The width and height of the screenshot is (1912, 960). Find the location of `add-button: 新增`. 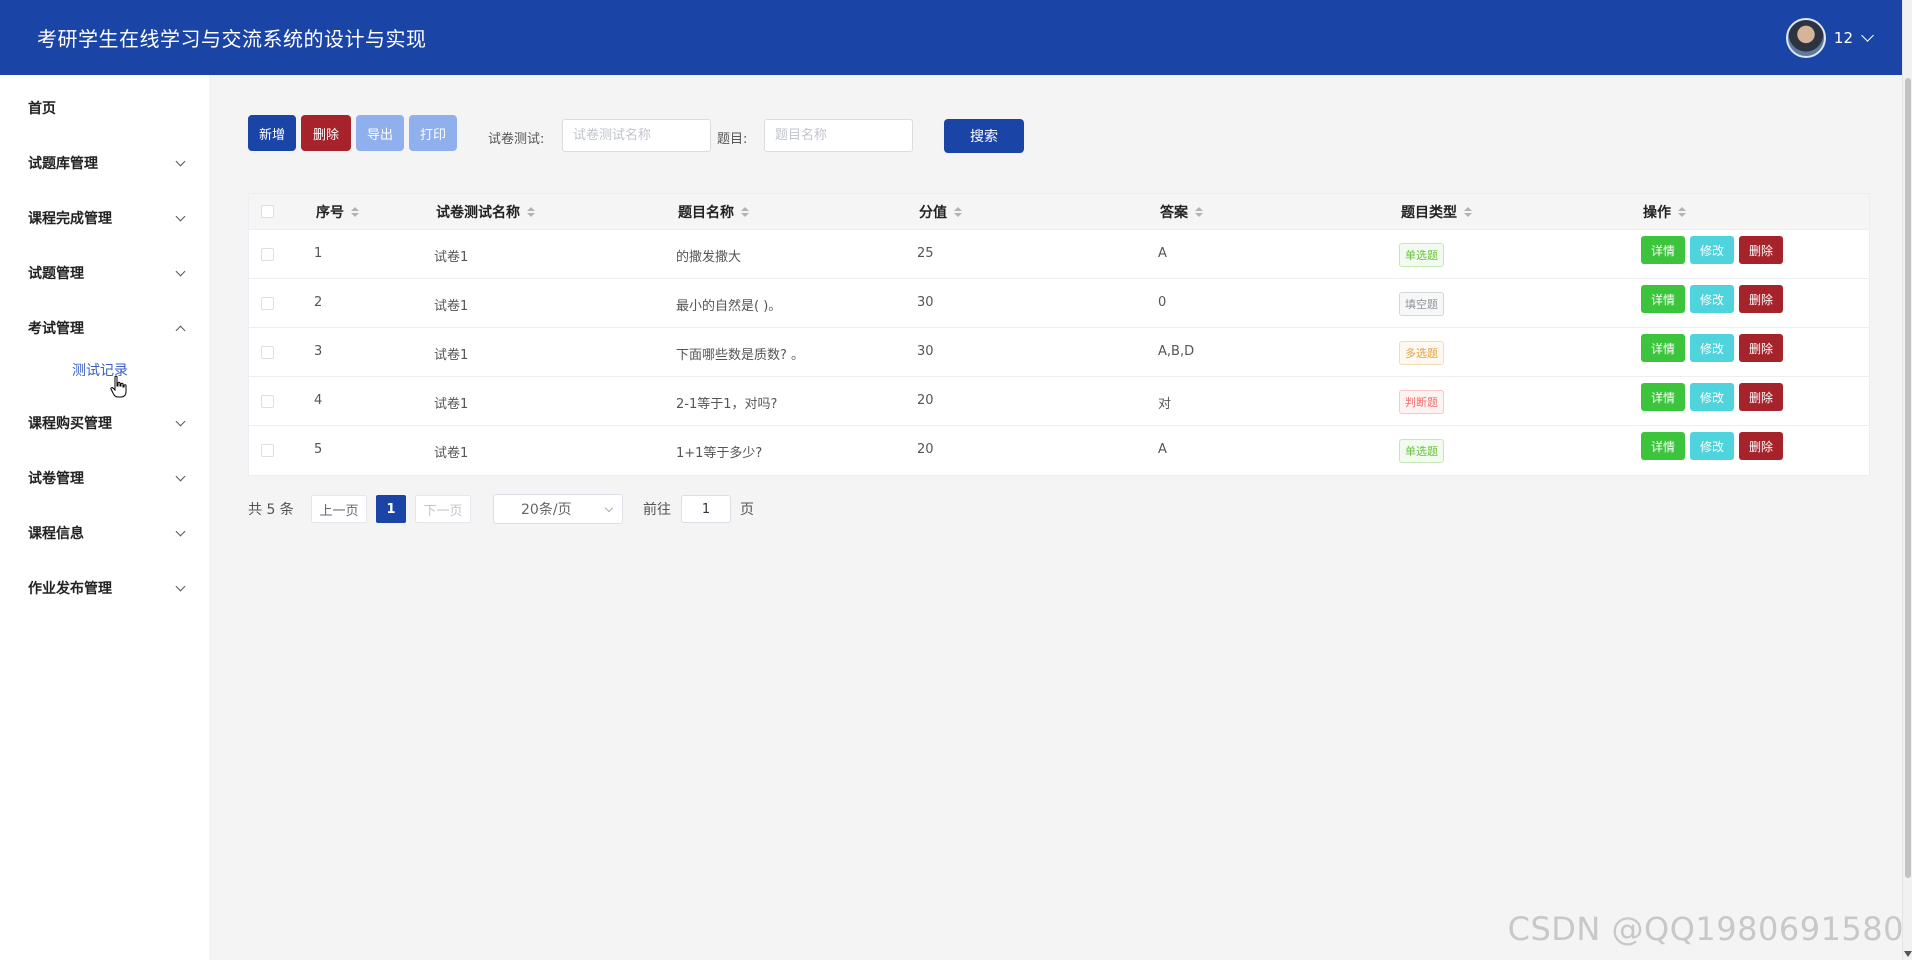

add-button: 新增 is located at coordinates (272, 133).